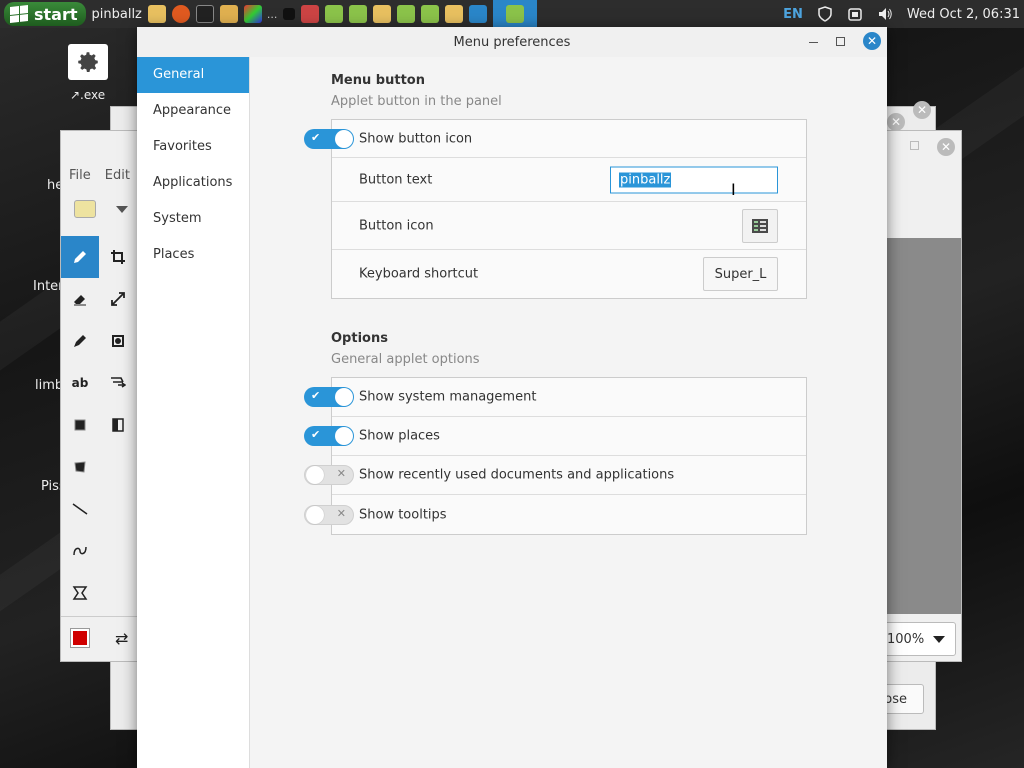 The width and height of the screenshot is (1024, 768). What do you see at coordinates (740, 274) in the screenshot?
I see `keyboard-shortcut-button: Super_L` at bounding box center [740, 274].